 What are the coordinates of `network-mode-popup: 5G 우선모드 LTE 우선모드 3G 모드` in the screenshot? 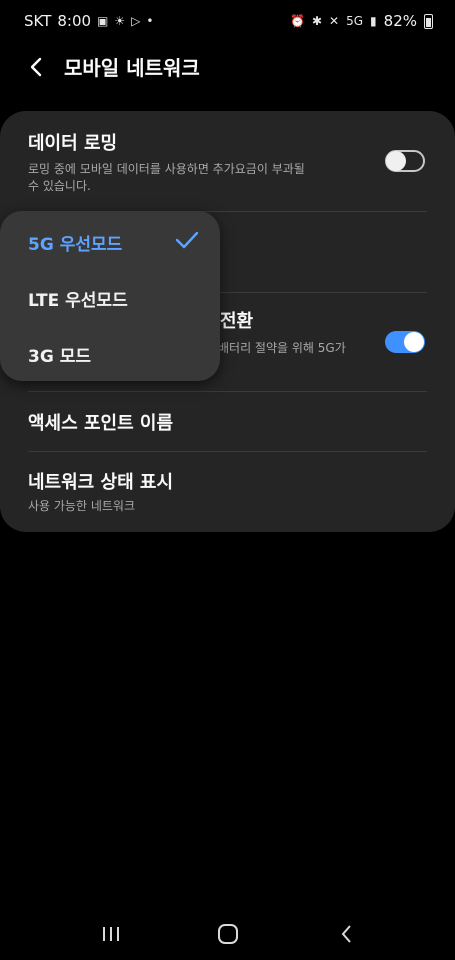 It's located at (110, 296).